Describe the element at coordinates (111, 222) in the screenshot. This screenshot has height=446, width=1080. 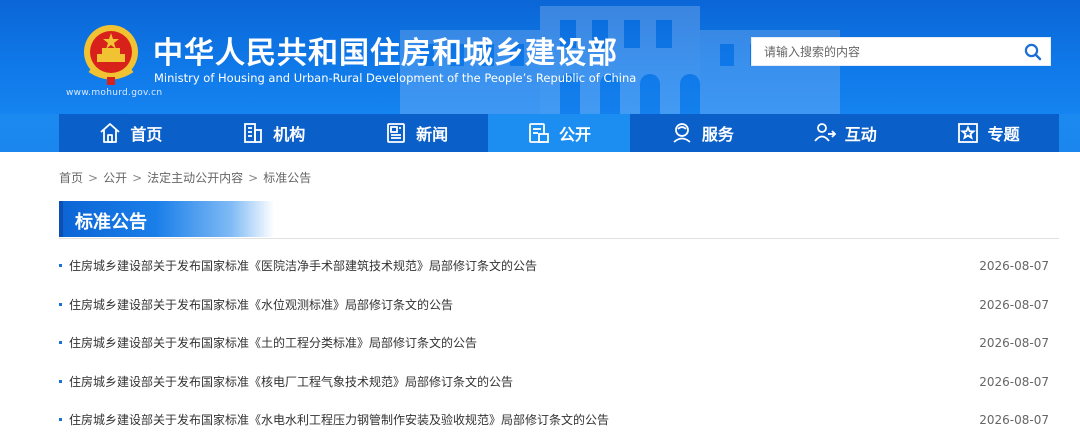
I see `section-title: 标准公告` at that location.